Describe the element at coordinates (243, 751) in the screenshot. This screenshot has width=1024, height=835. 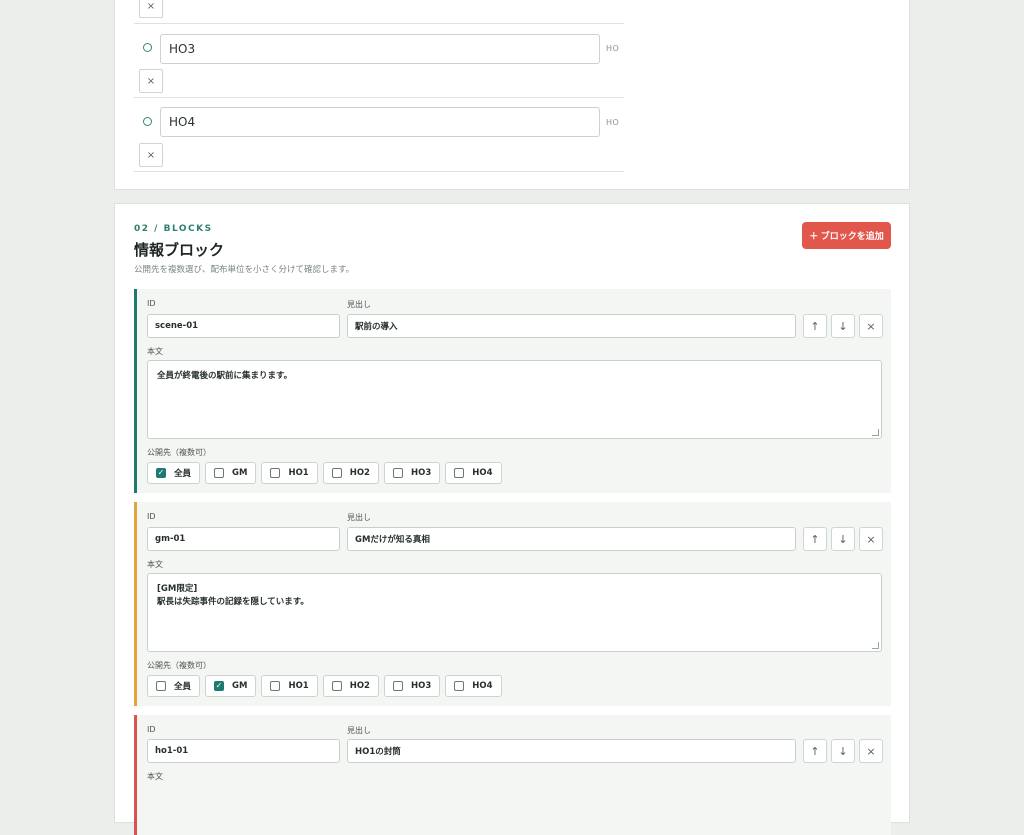
I see `block-id-input: ho1-01` at that location.